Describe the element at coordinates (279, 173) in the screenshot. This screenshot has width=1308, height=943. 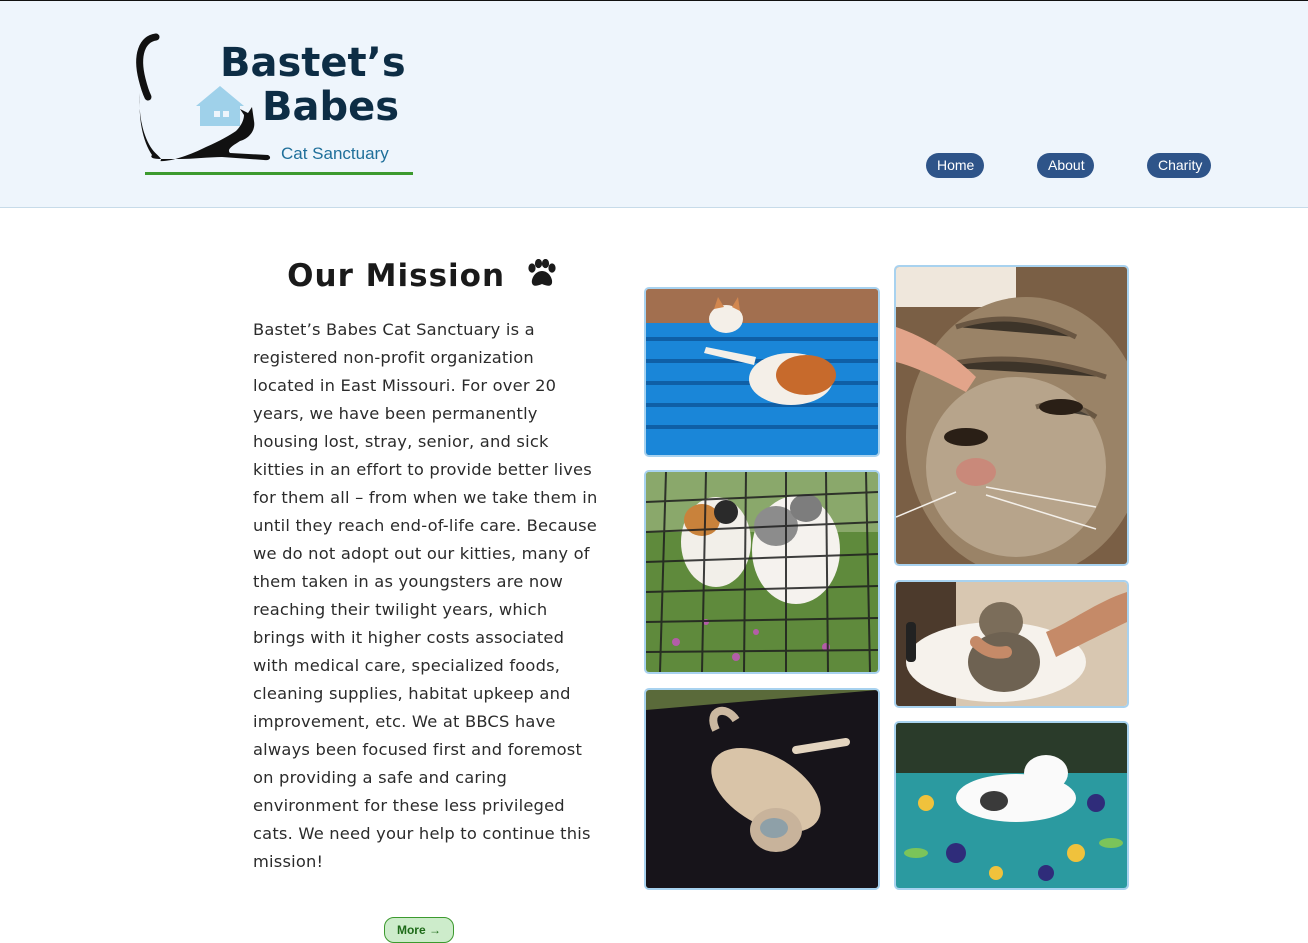
I see `brand-underline` at that location.